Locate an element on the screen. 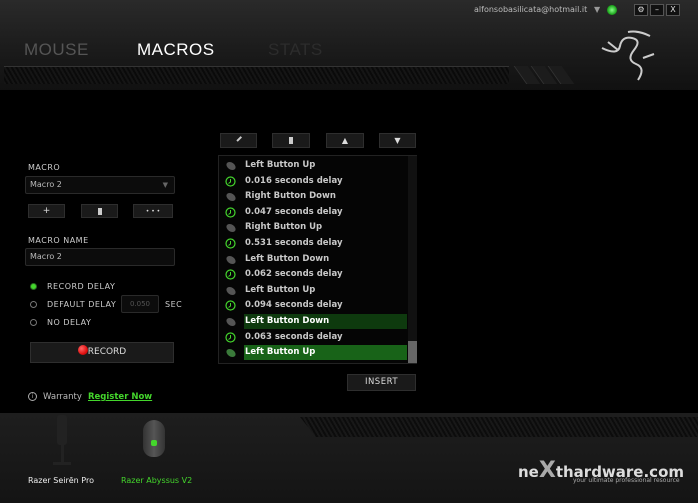 Image resolution: width=698 pixels, height=503 pixels. default-delay-radio is located at coordinates (33, 304).